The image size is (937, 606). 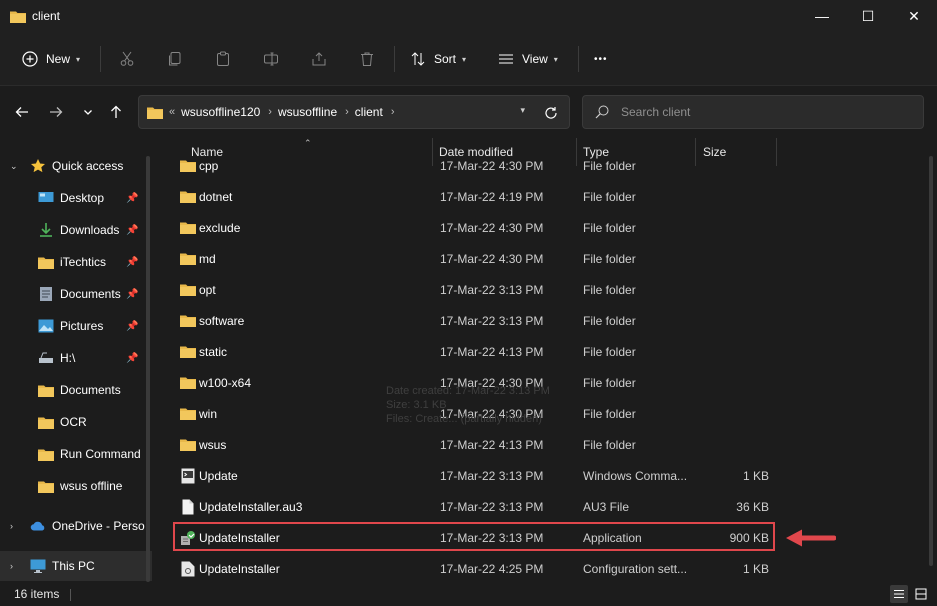 What do you see at coordinates (601, 59) in the screenshot?
I see `more-options-button: •••` at bounding box center [601, 59].